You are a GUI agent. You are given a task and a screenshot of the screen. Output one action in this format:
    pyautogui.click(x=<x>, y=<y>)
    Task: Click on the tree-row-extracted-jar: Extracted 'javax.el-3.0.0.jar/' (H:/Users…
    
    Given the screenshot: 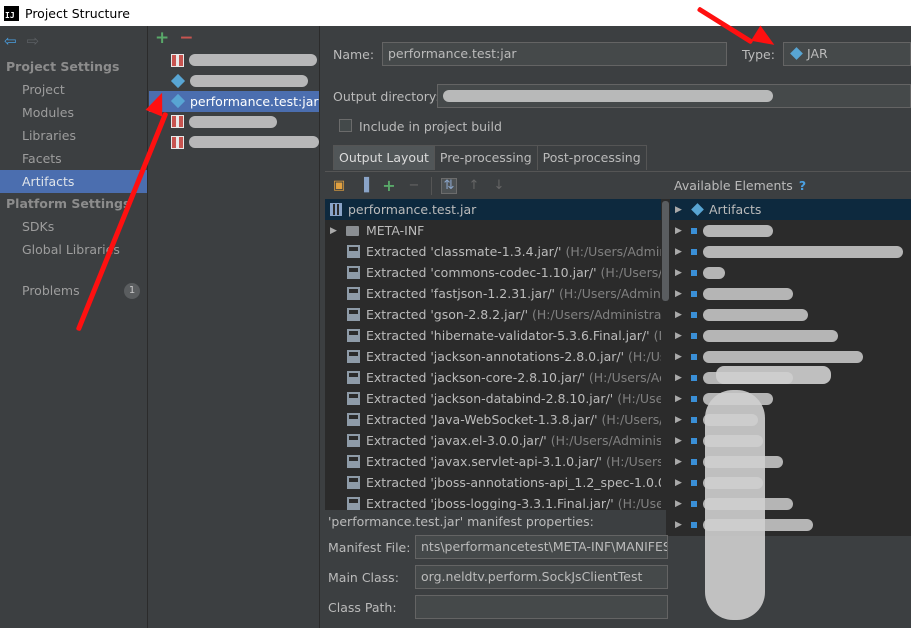 What is the action you would take?
    pyautogui.click(x=493, y=440)
    